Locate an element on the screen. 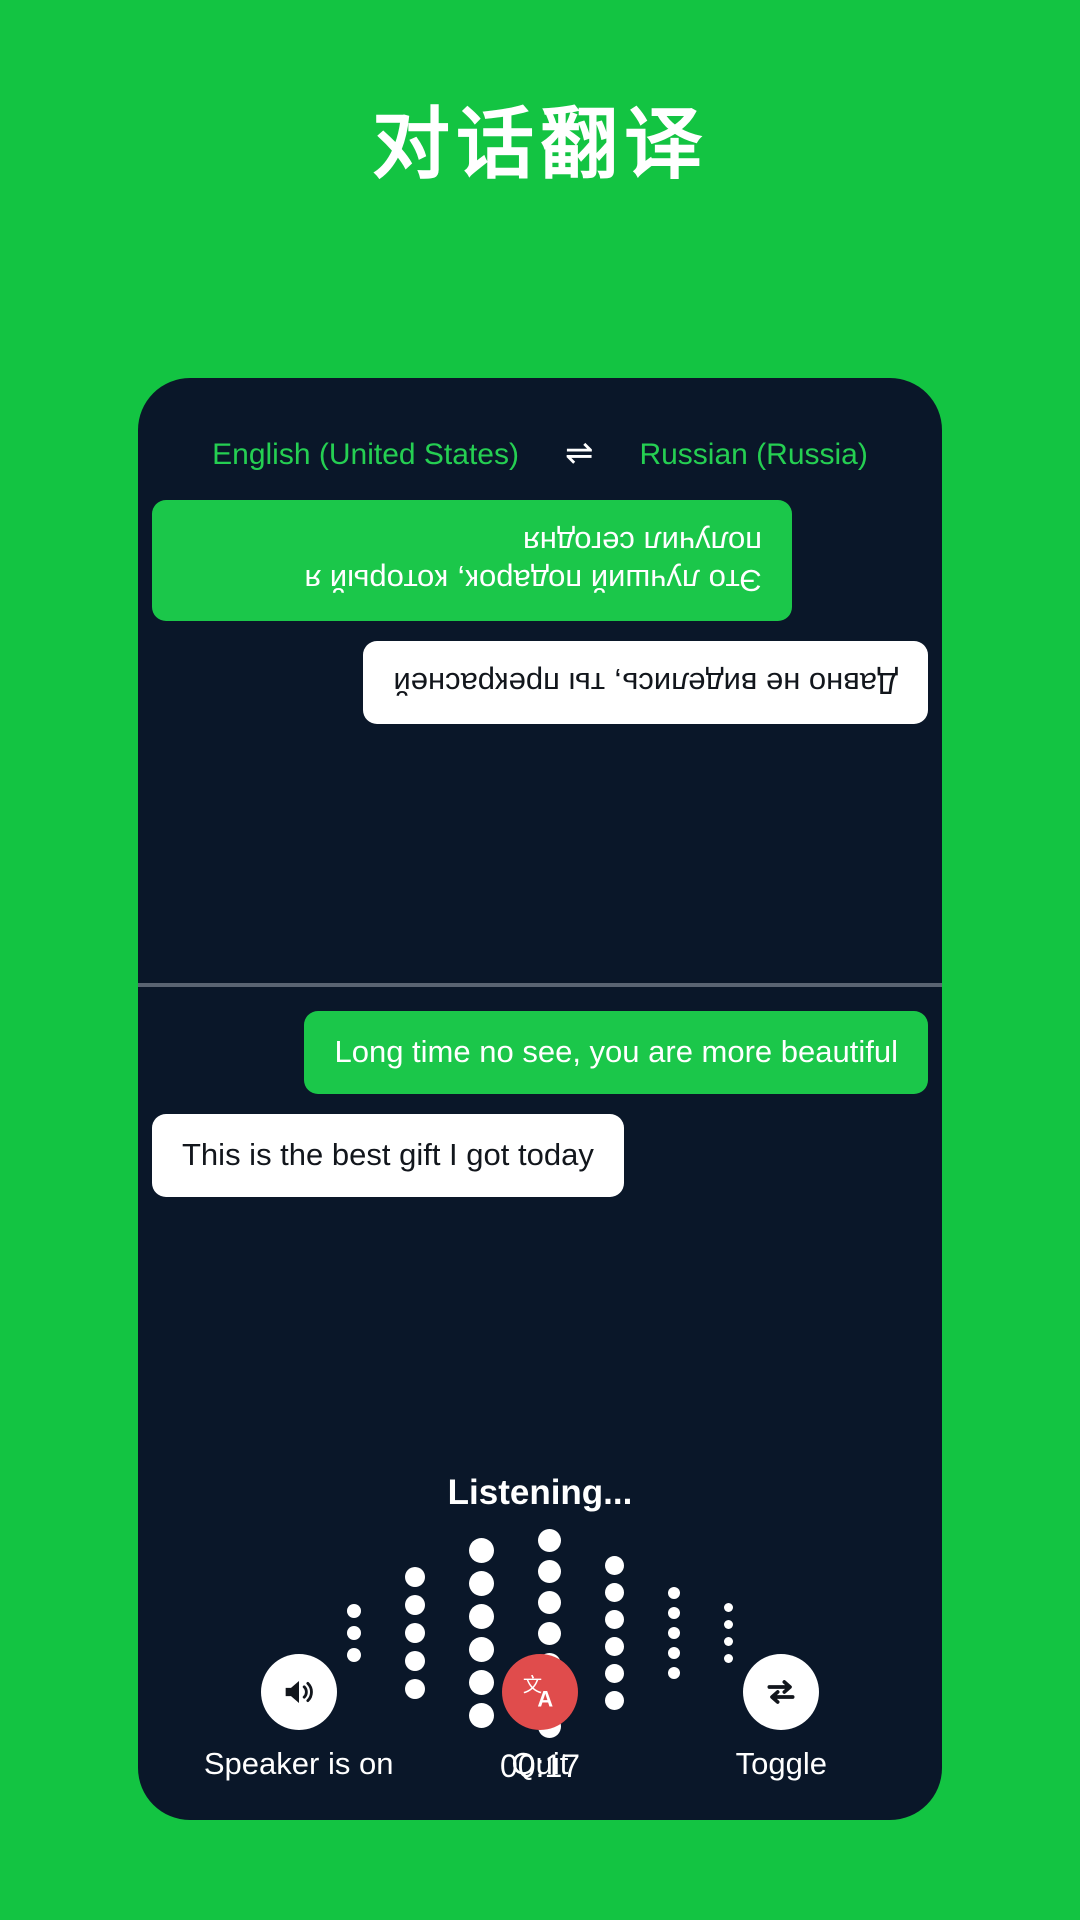 This screenshot has height=1920, width=1080. message-bubble: This is the best gift I got today is located at coordinates (388, 1155).